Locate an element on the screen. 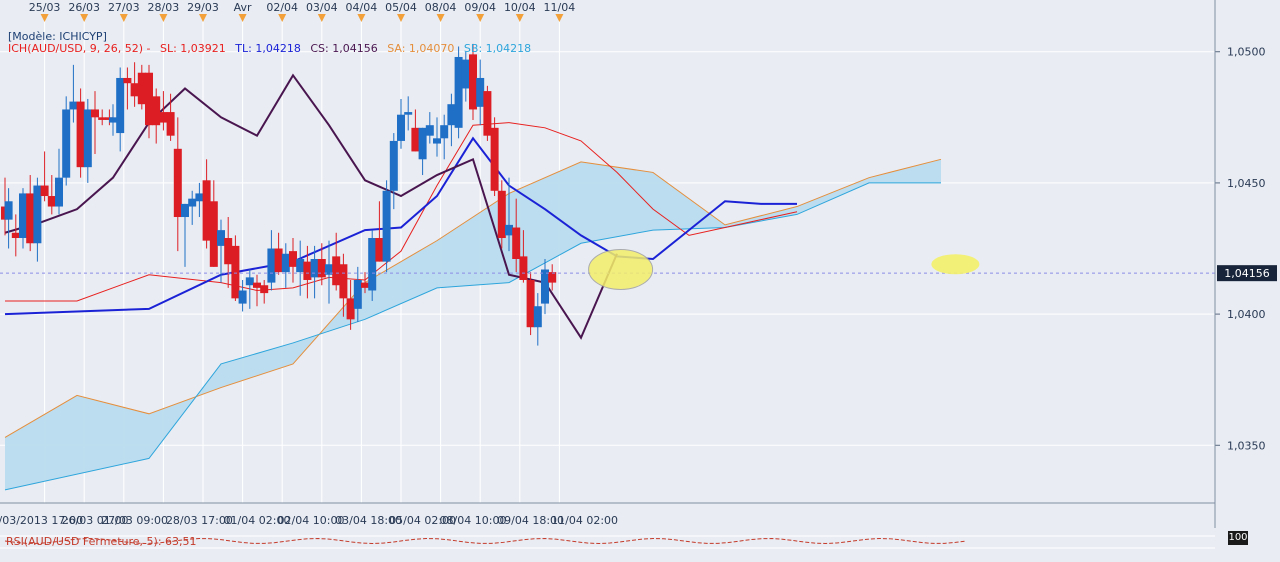 This screenshot has height=562, width=1280. top-date-label: 25/03 is located at coordinates (45, 7).